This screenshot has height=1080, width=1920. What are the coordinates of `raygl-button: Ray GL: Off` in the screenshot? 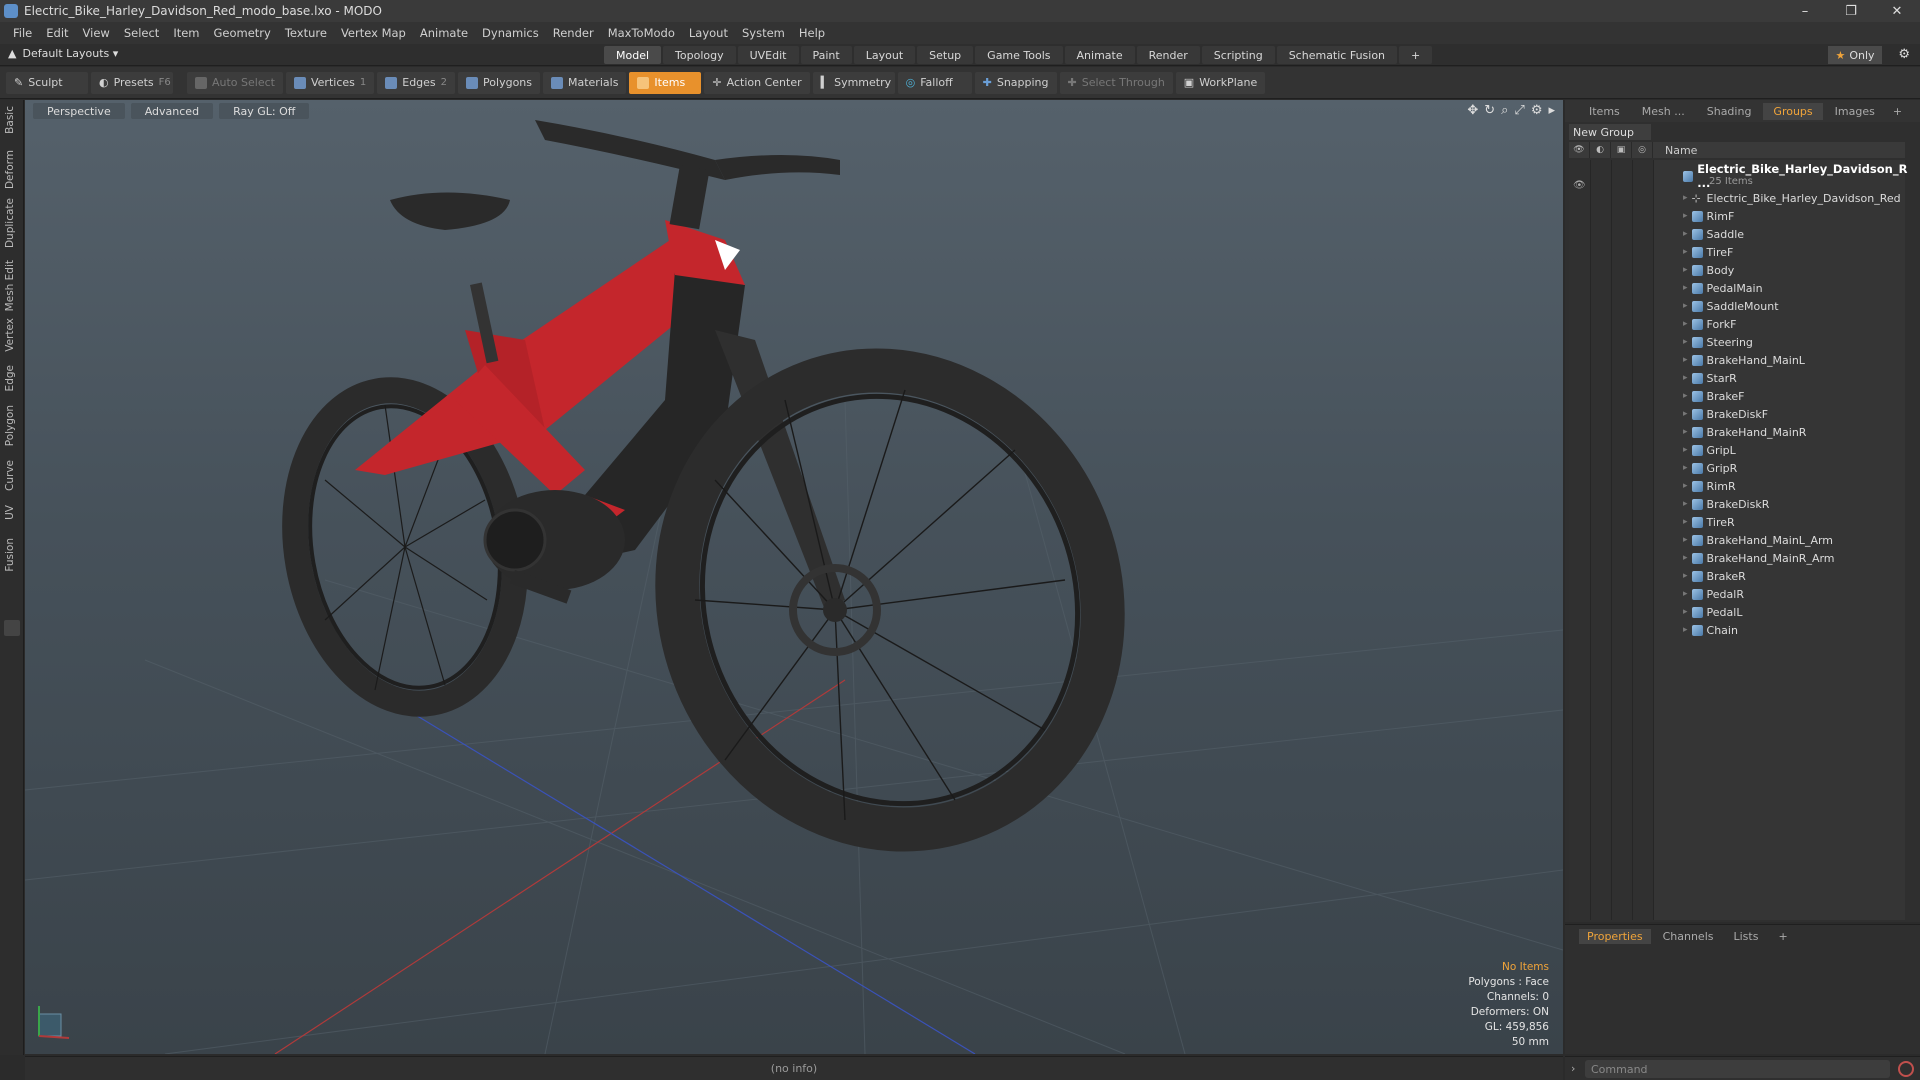 It's located at (264, 111).